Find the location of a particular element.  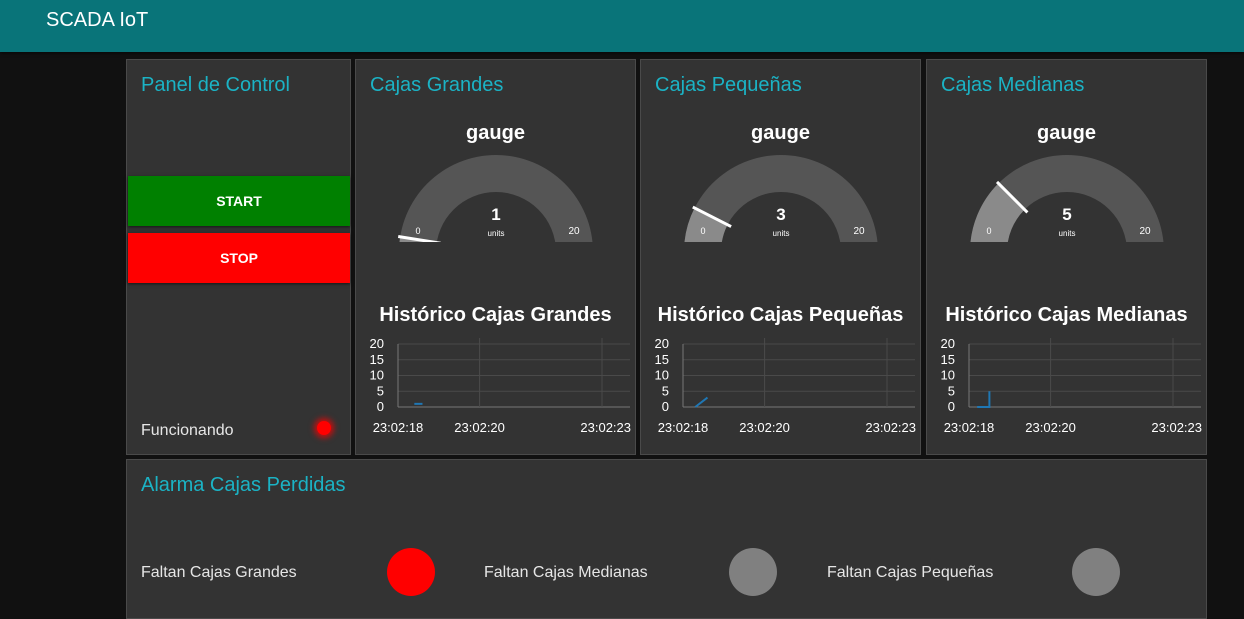

stop-button: STOP is located at coordinates (239, 258).